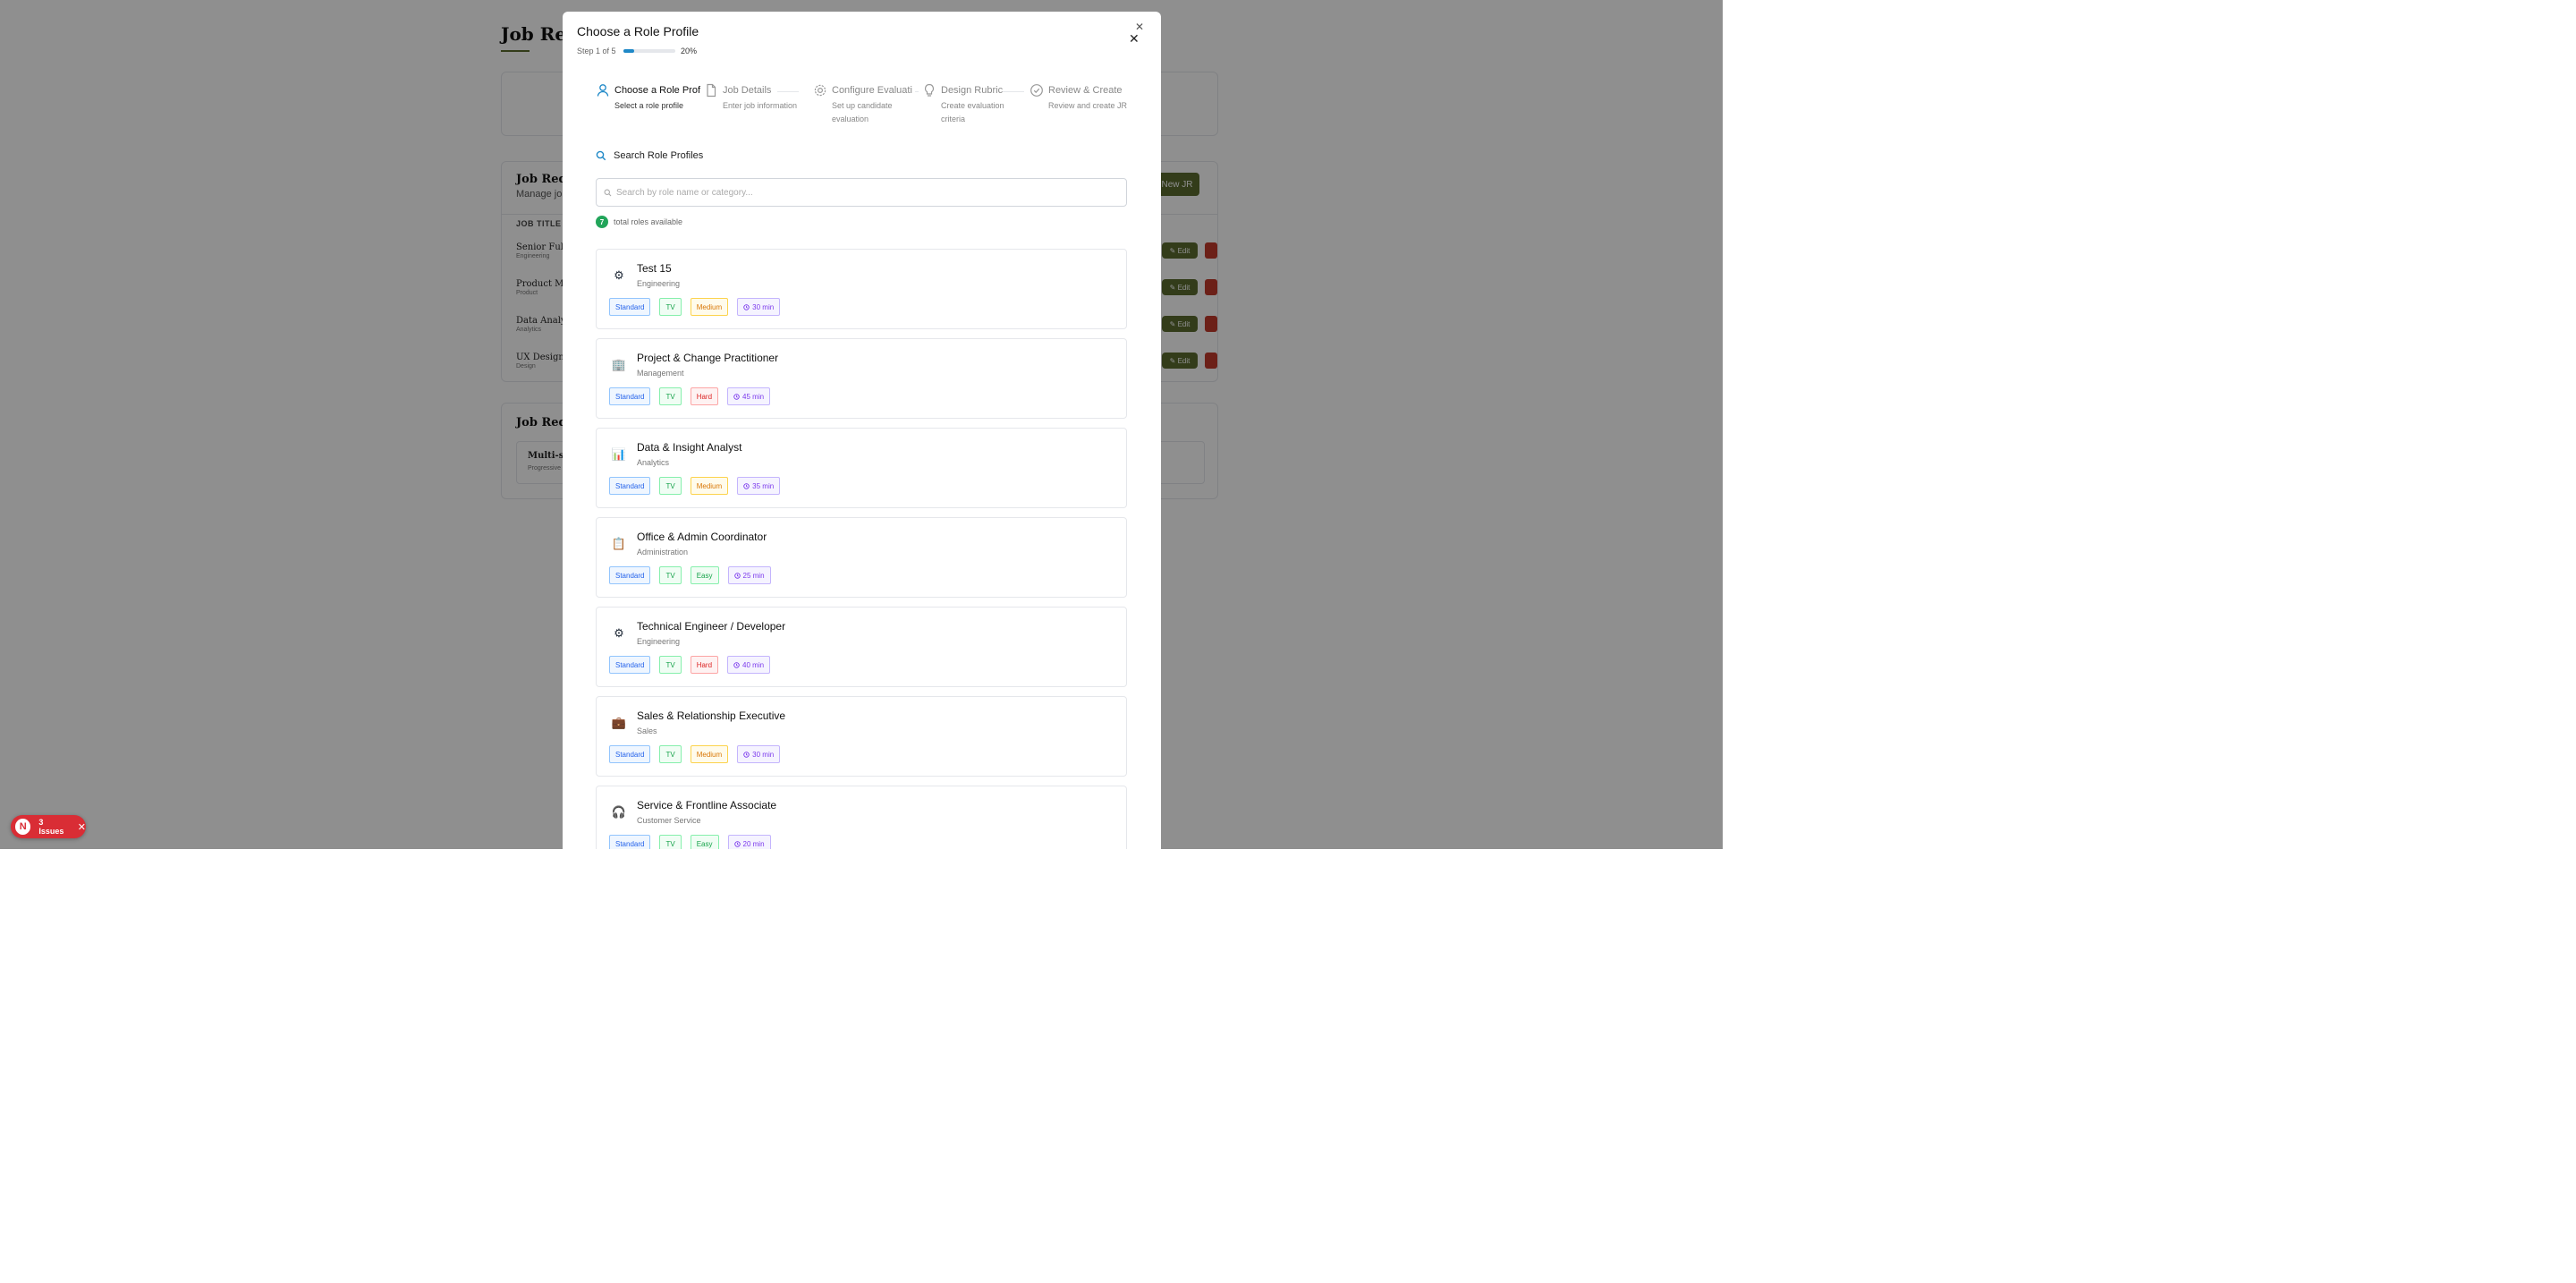 The height and width of the screenshot is (1283, 2576). What do you see at coordinates (619, 633) in the screenshot?
I see `gear-icon: ⚙` at bounding box center [619, 633].